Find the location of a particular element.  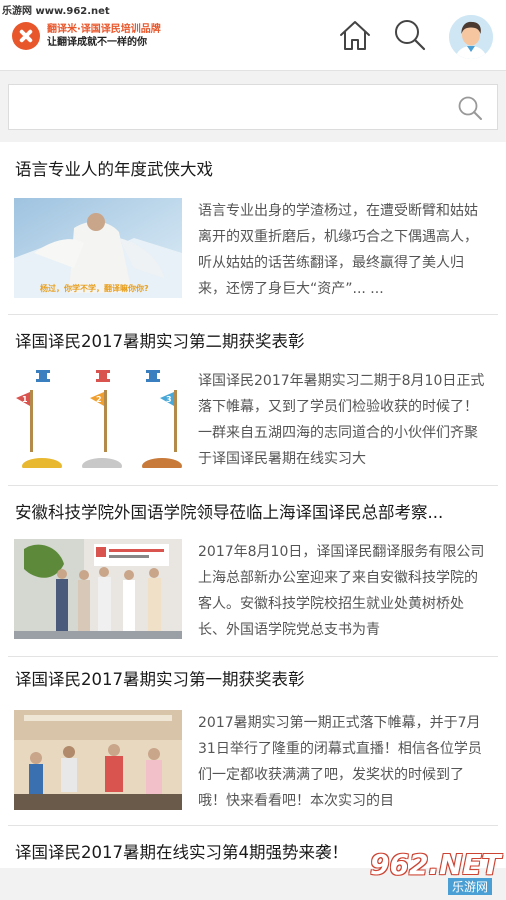

home-icon is located at coordinates (355, 35).